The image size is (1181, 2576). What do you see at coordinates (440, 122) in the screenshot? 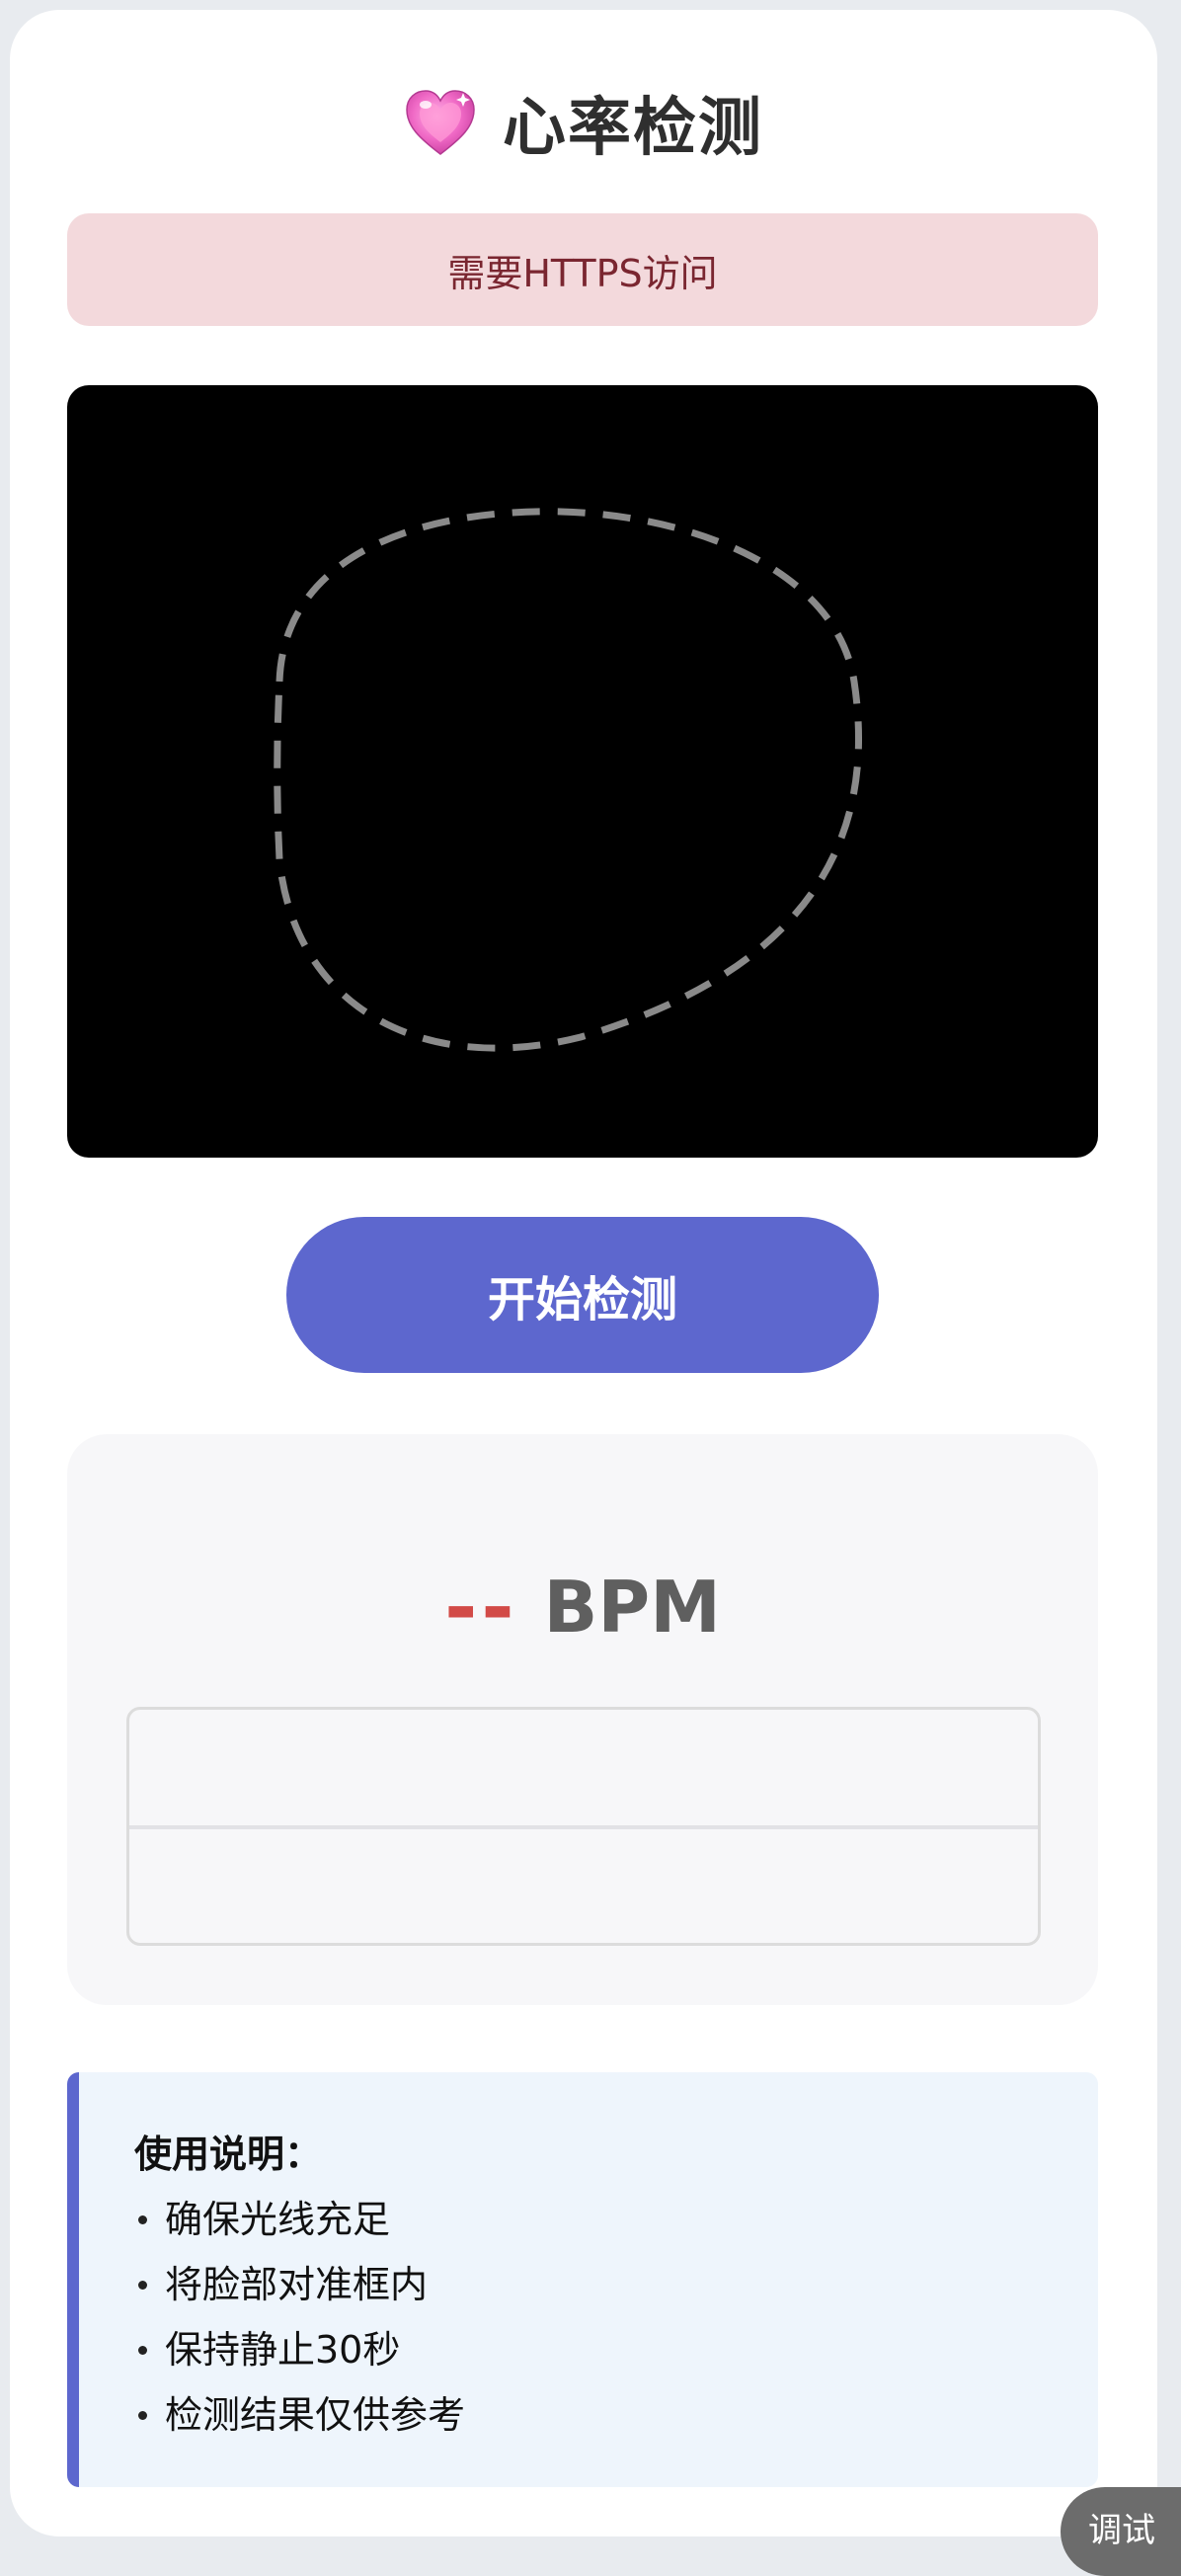
I see `sparkling-heart-icon` at bounding box center [440, 122].